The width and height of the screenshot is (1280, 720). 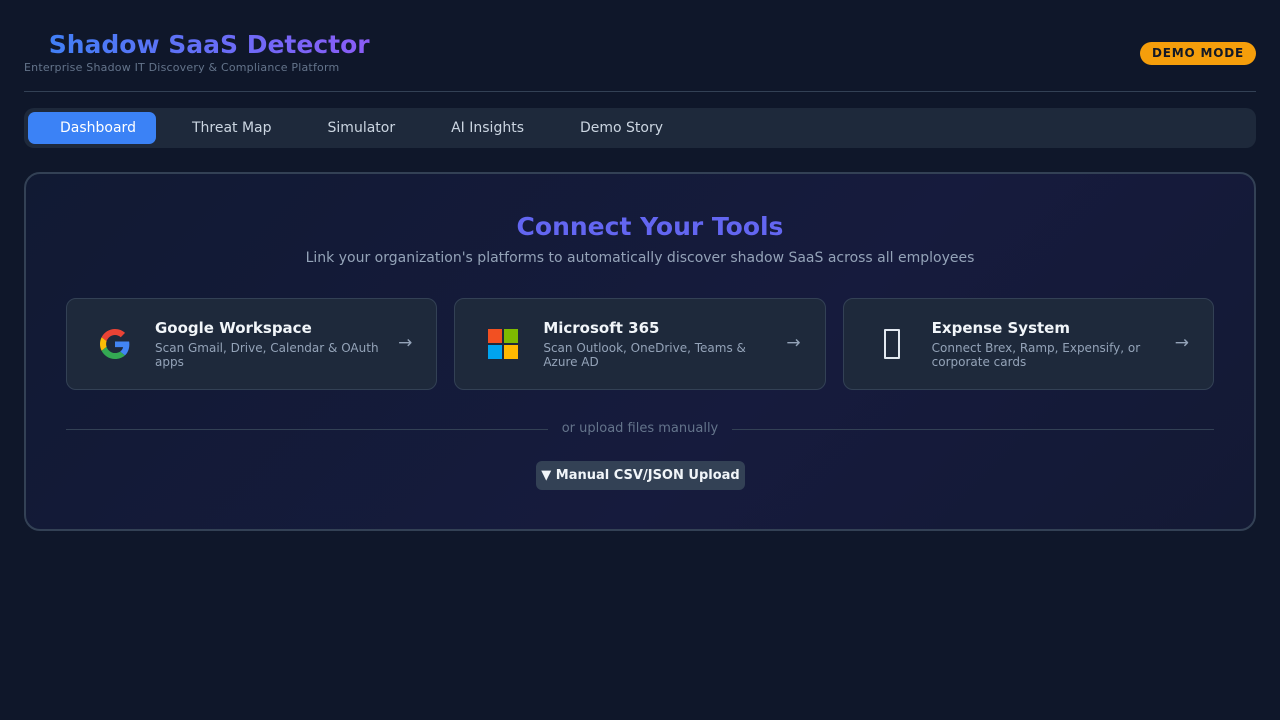 I want to click on card-title: Expense System, so click(x=1000, y=328).